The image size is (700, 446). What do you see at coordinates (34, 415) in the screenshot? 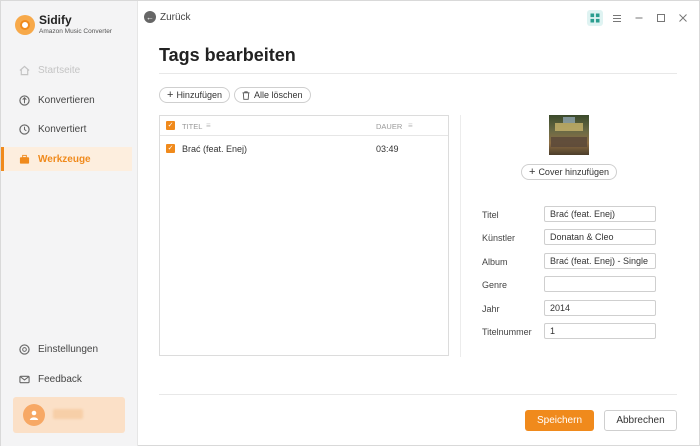
I see `avatar` at bounding box center [34, 415].